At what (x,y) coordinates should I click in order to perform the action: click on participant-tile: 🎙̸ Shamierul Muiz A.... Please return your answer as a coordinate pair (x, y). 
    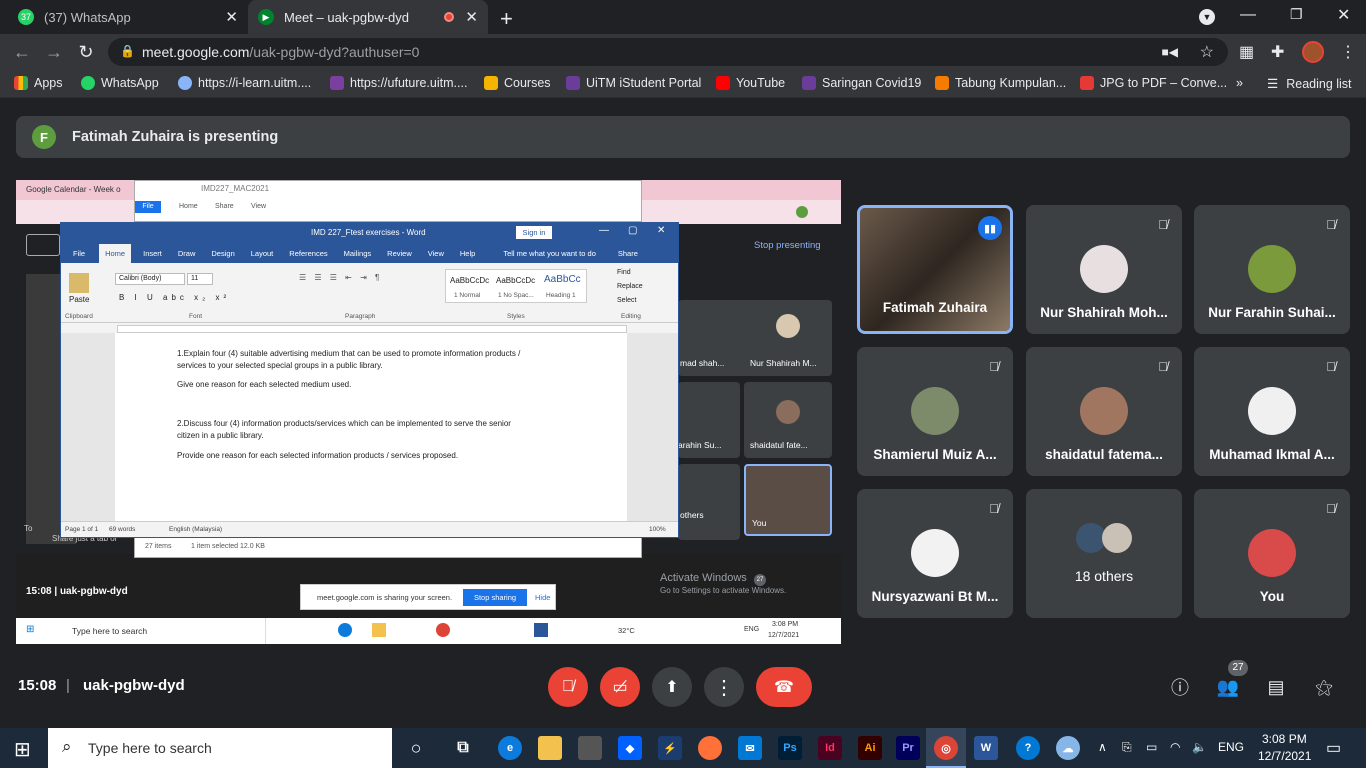
    Looking at the image, I should click on (935, 411).